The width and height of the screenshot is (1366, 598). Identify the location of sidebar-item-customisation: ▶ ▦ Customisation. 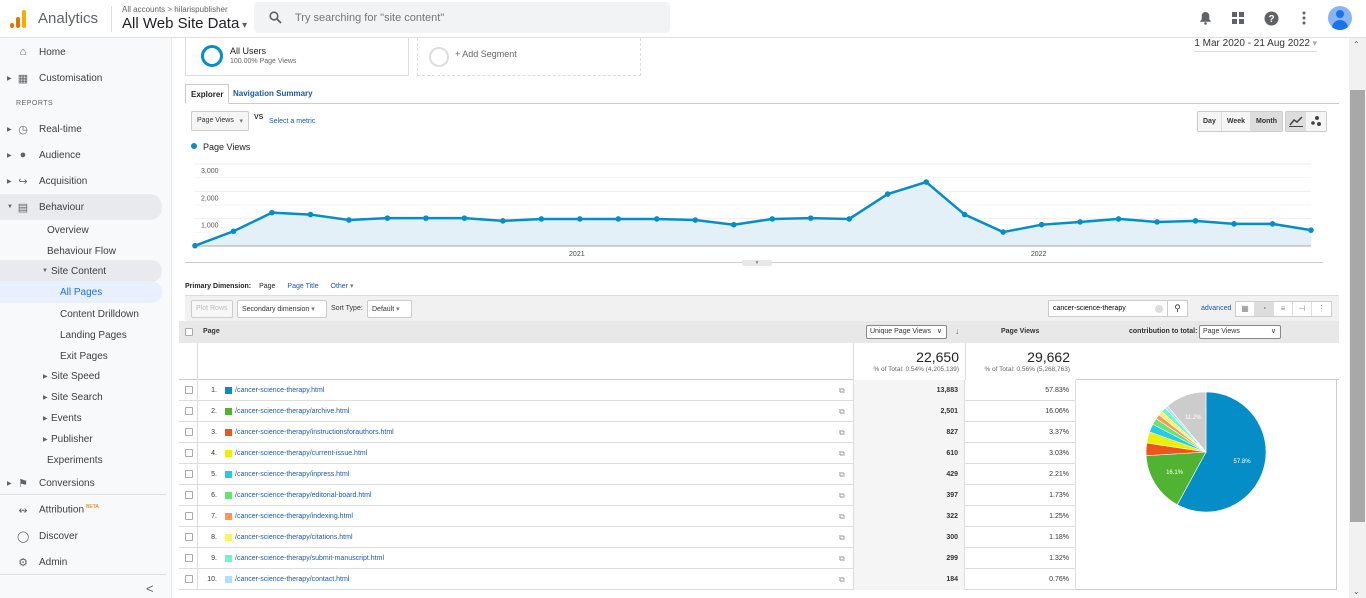
(83, 78).